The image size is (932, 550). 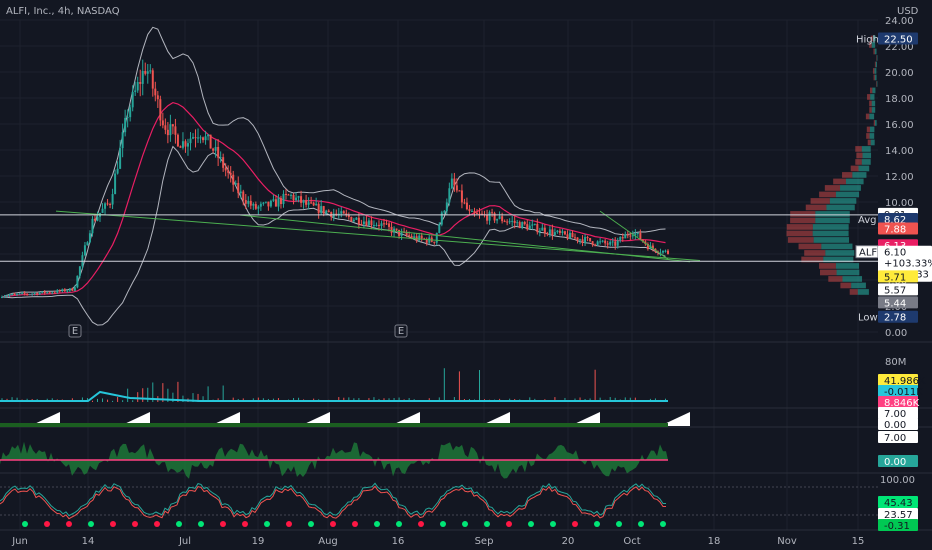 What do you see at coordinates (899, 177) in the screenshot?
I see `y-tick: 12.00` at bounding box center [899, 177].